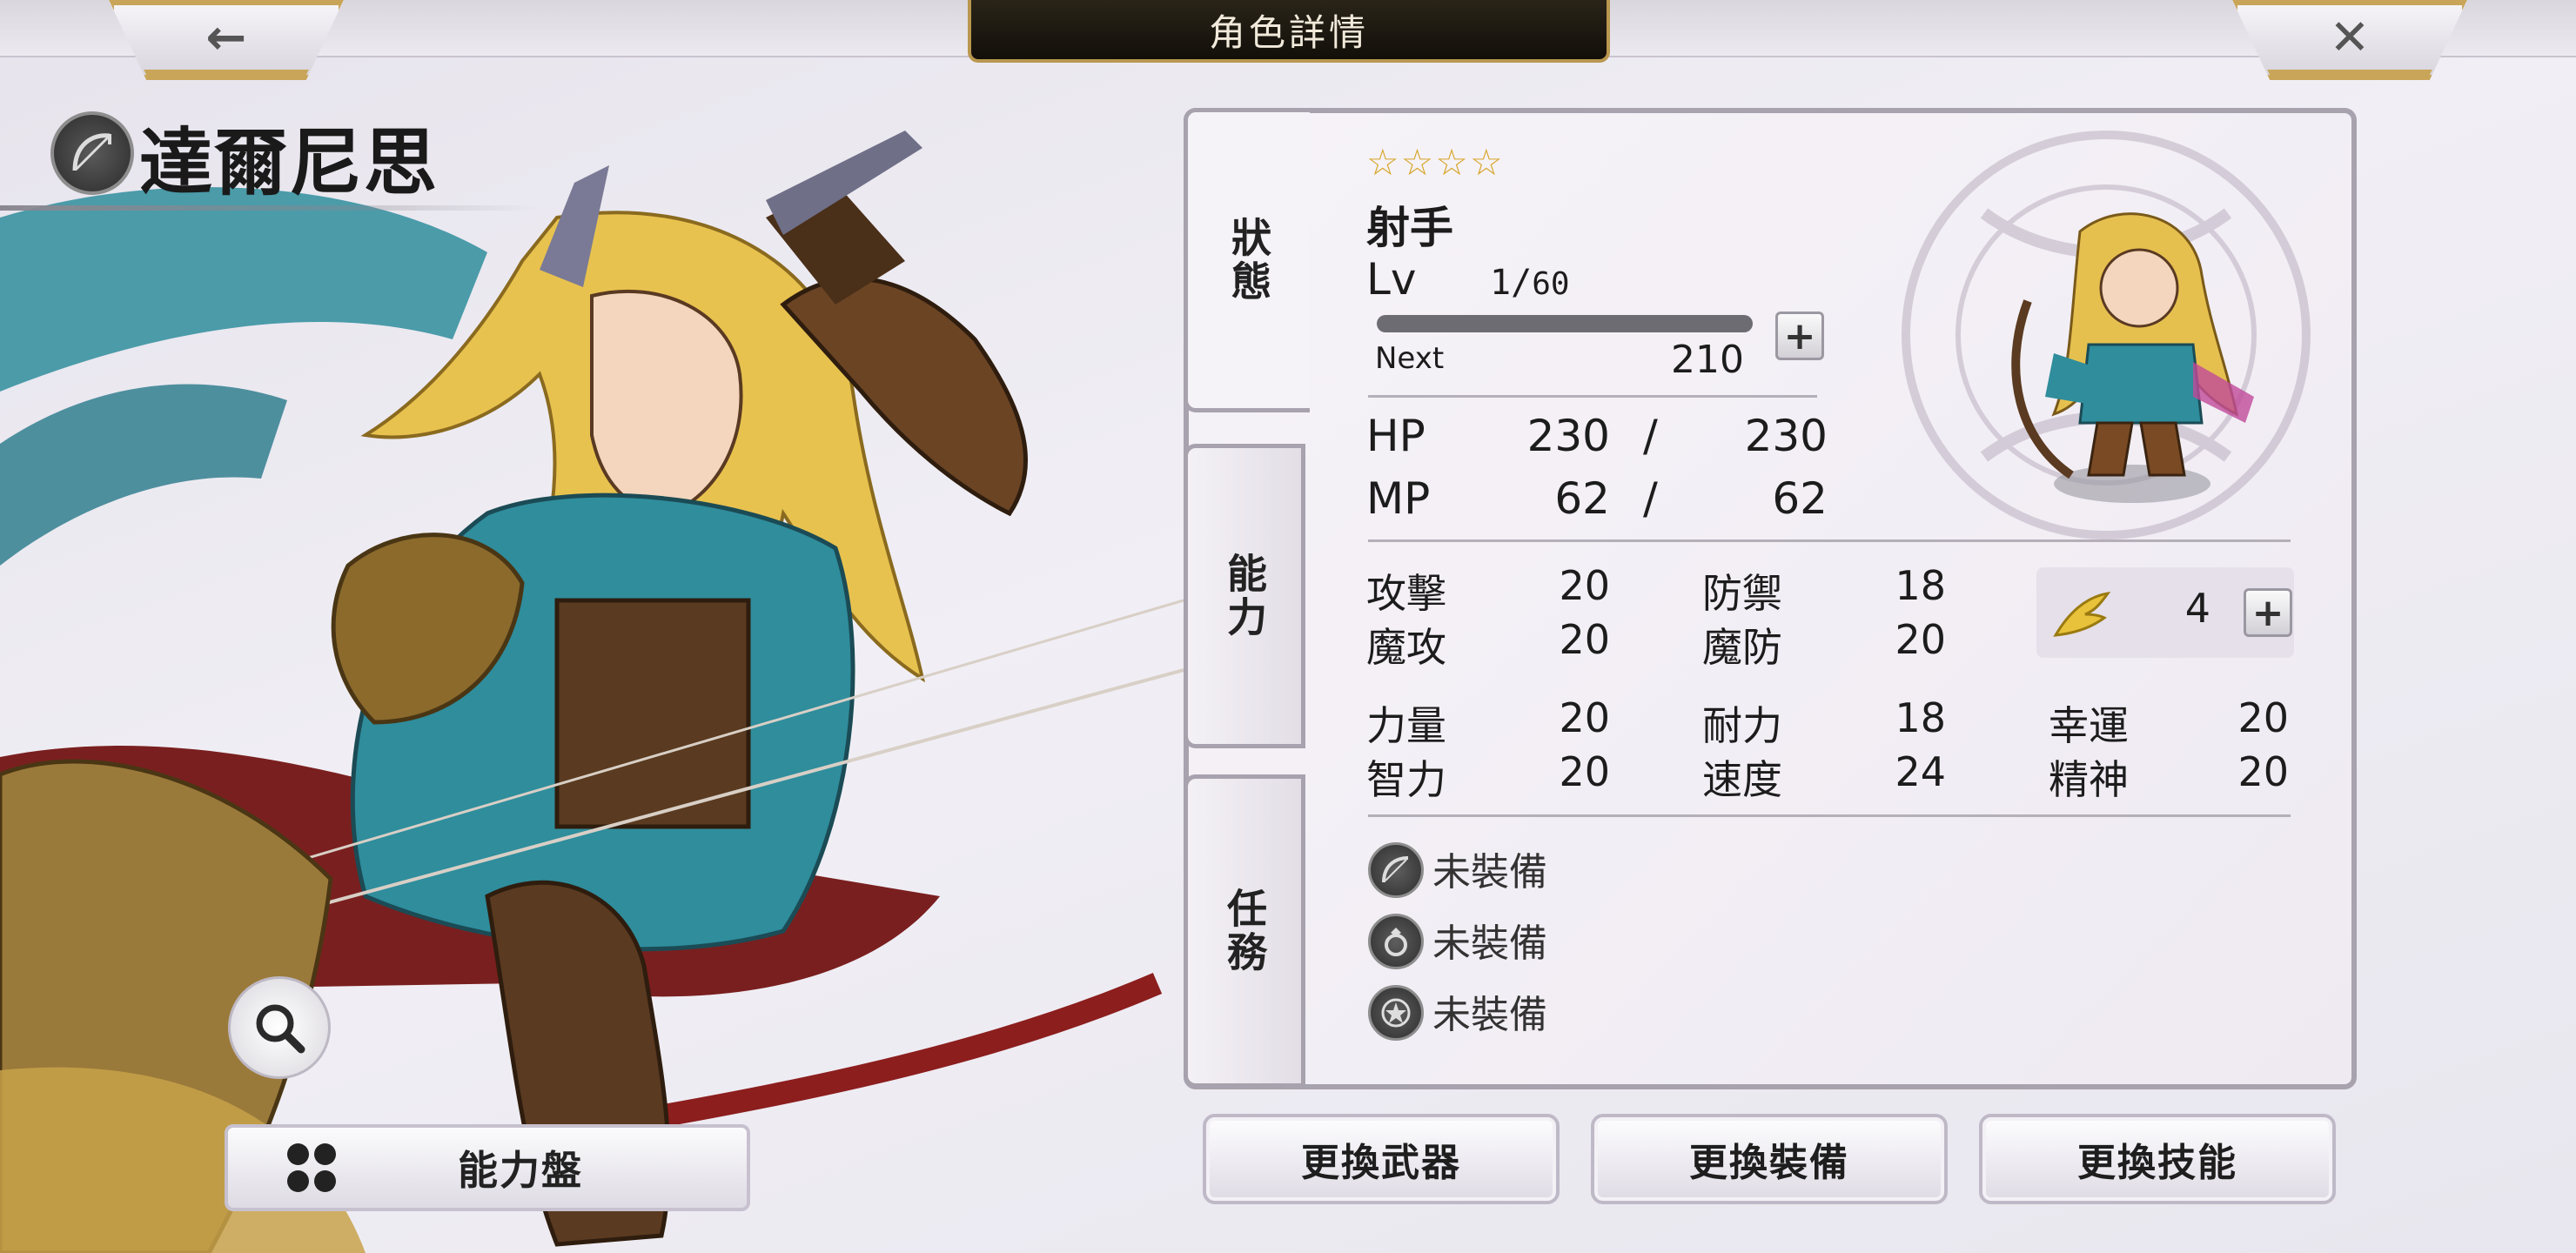 The width and height of the screenshot is (2576, 1253). I want to click on hp-label: HP, so click(1396, 436).